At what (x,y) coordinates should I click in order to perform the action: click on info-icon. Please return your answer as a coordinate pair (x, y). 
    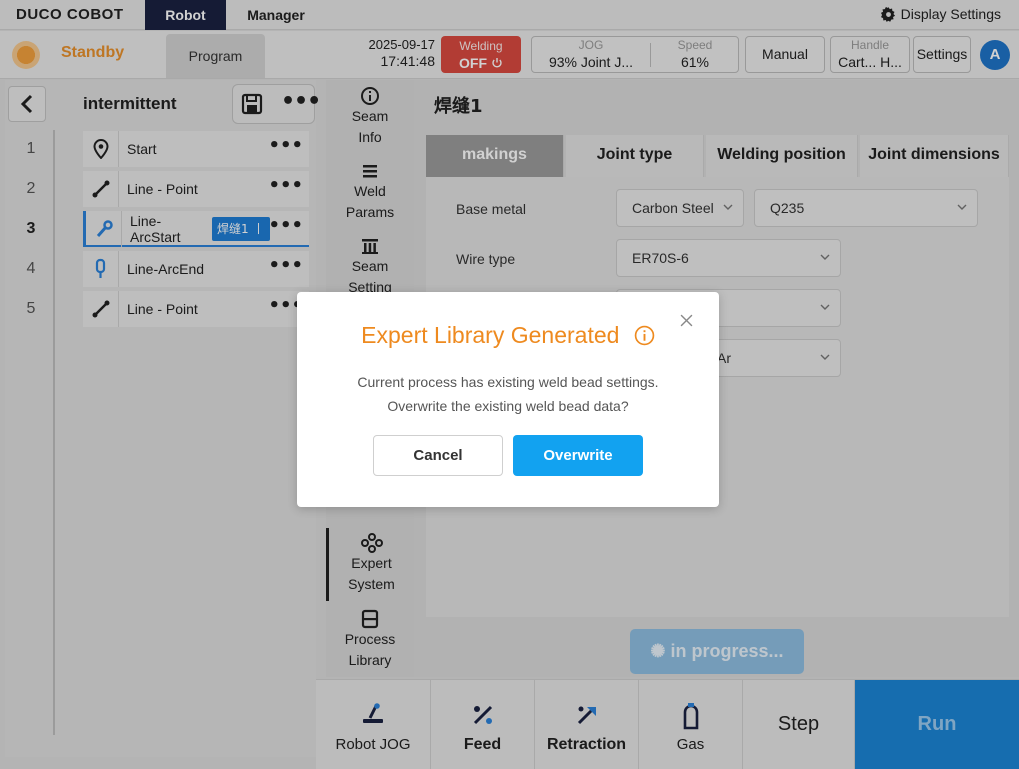
    Looking at the image, I should click on (644, 335).